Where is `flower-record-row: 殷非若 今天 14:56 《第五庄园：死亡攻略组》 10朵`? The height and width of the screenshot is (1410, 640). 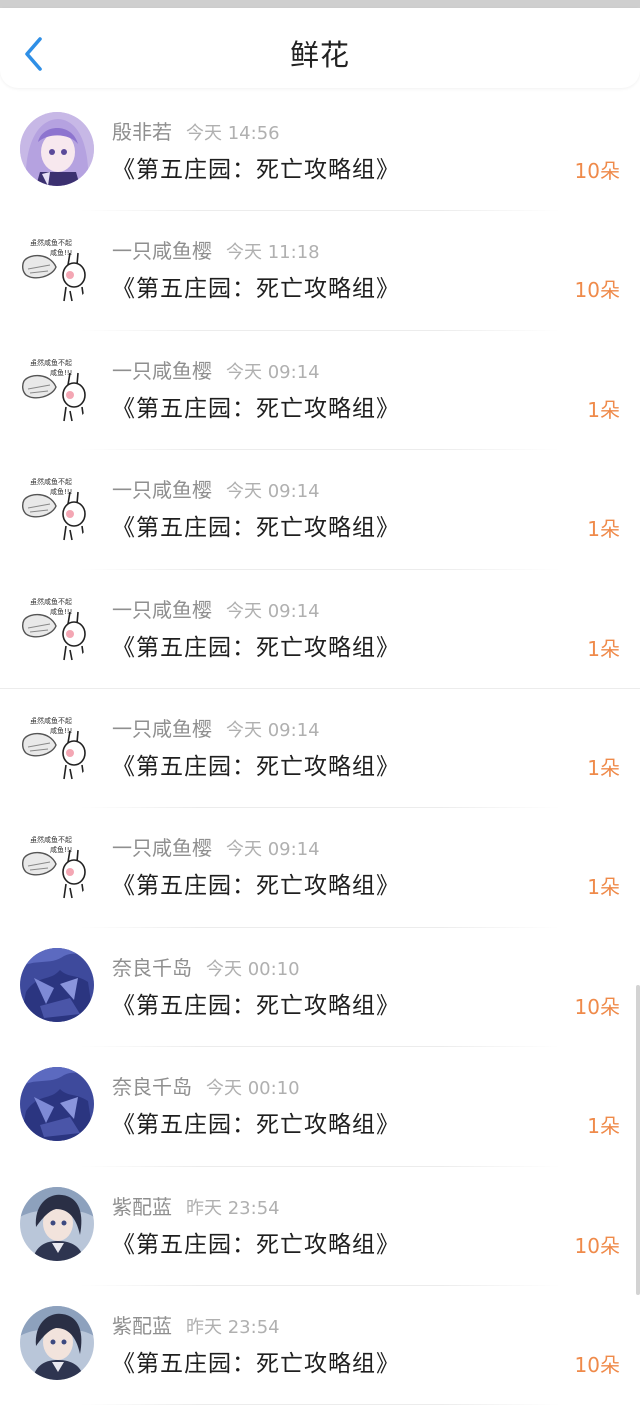 flower-record-row: 殷非若 今天 14:56 《第五庄园：死亡攻略组》 10朵 is located at coordinates (320, 152).